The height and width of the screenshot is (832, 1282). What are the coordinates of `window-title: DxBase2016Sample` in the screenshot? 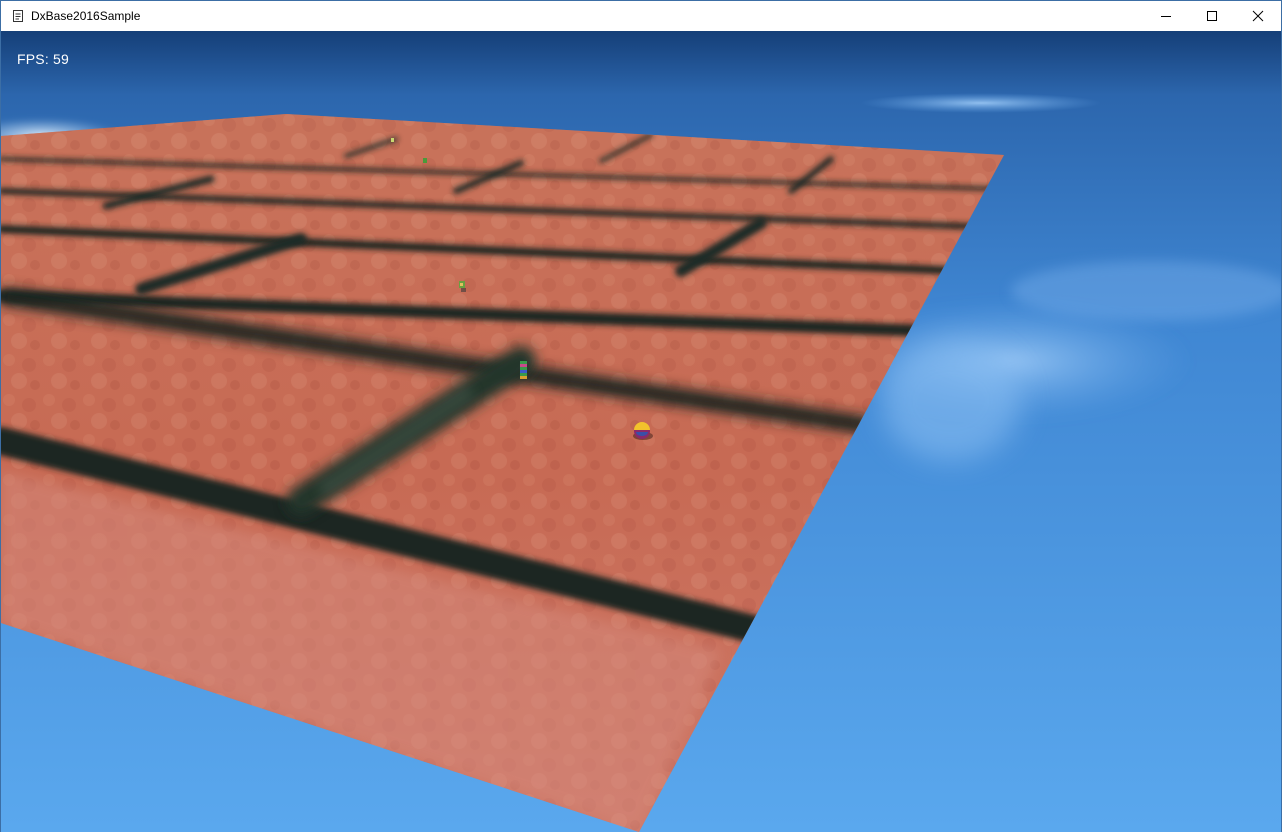 It's located at (86, 16).